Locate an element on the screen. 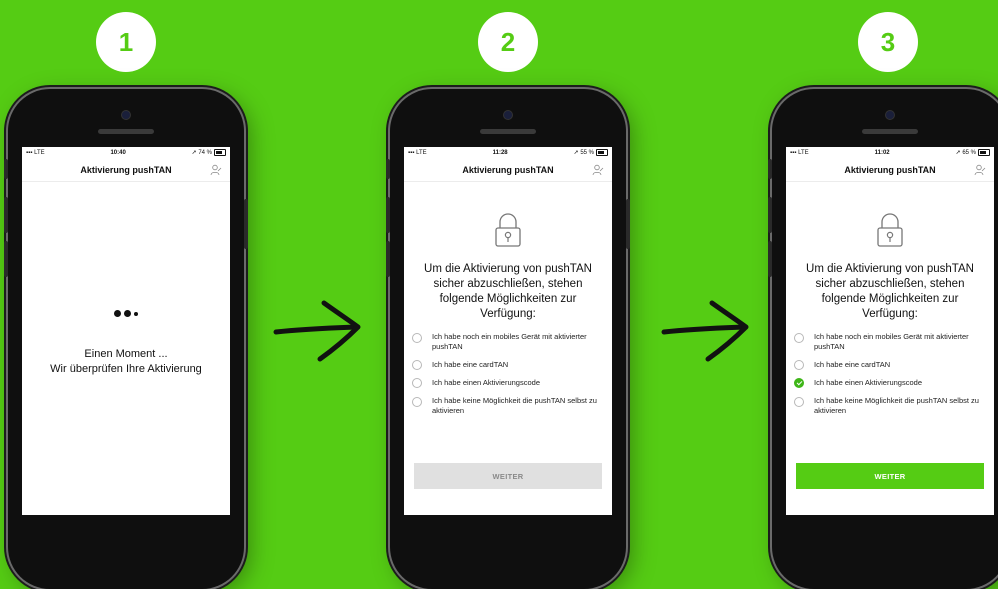 The width and height of the screenshot is (998, 589). status-time: 11:02 is located at coordinates (882, 153).